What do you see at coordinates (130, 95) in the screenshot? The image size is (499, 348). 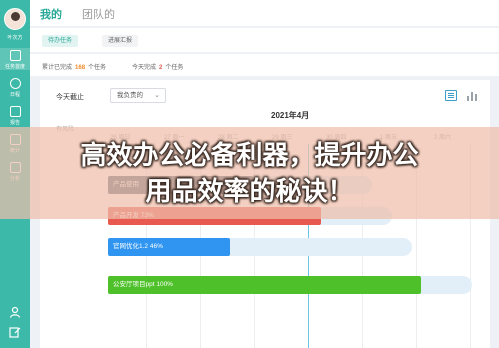 I see `filter-value: 我负责的` at bounding box center [130, 95].